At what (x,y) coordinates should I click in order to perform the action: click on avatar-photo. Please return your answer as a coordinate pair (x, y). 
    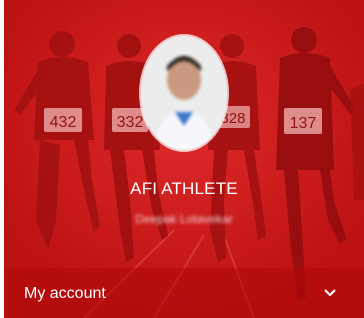
    Looking at the image, I should click on (184, 93).